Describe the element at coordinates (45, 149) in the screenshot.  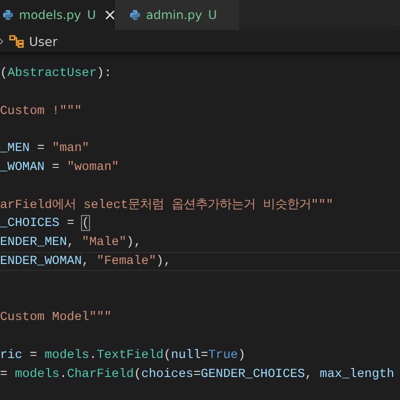
I see `code-line: _MEN = "man"` at that location.